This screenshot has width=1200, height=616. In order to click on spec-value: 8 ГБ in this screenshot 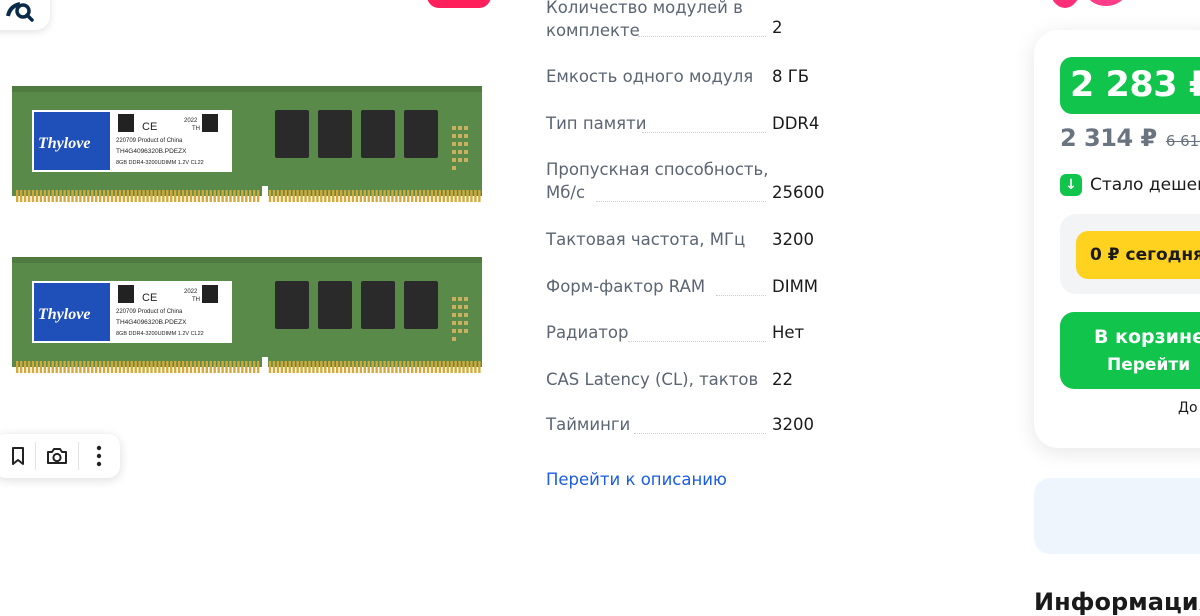, I will do `click(791, 76)`.